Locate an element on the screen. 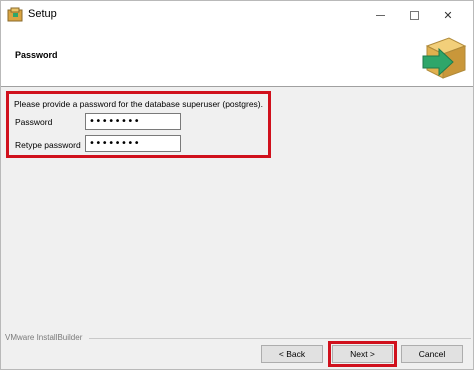 Image resolution: width=474 pixels, height=370 pixels. title-bar: Setup ✕ is located at coordinates (237, 15).